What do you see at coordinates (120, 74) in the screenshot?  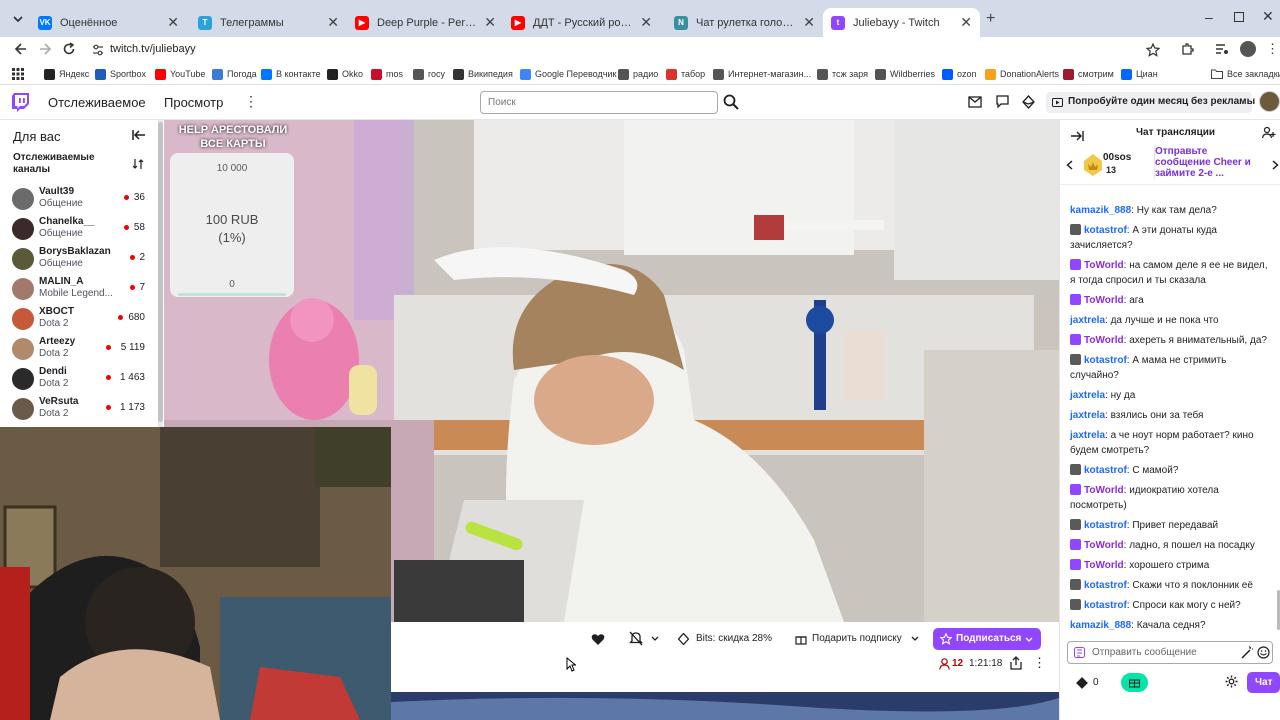 I see `bookmark-item: Sportbox` at bounding box center [120, 74].